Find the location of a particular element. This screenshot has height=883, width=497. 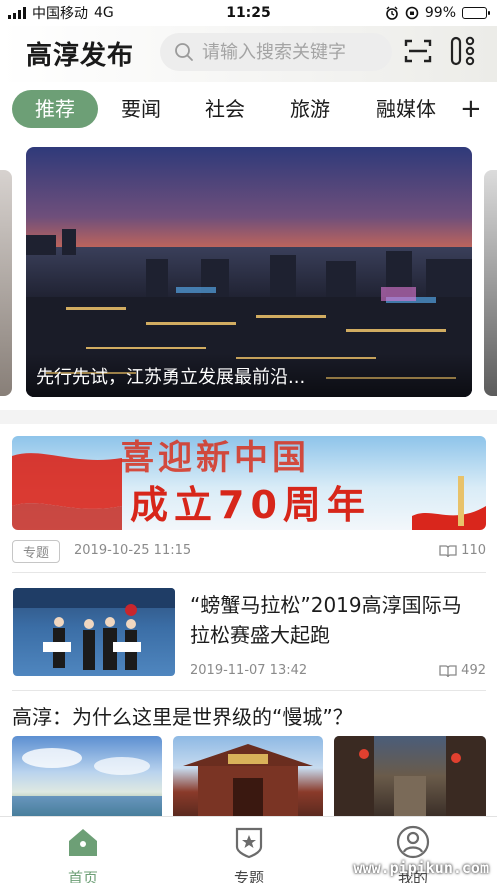

tab-headlines: 要闻 is located at coordinates (141, 109).